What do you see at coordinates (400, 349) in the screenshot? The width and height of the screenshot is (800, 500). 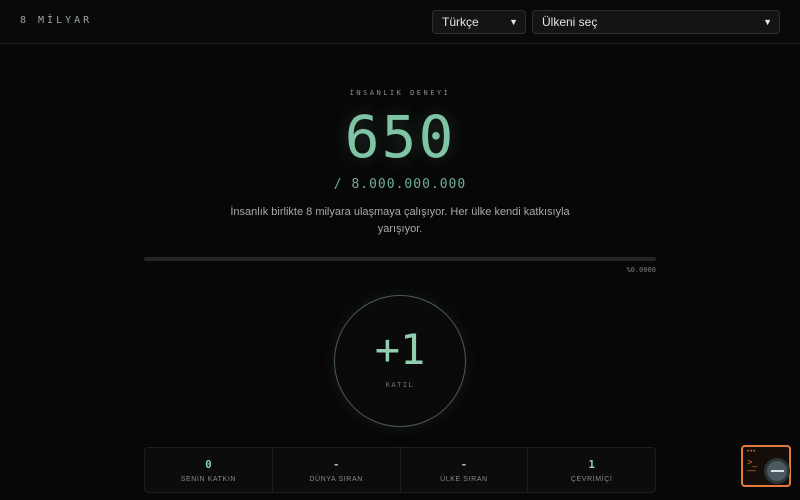 I see `join-plus-label: +1` at bounding box center [400, 349].